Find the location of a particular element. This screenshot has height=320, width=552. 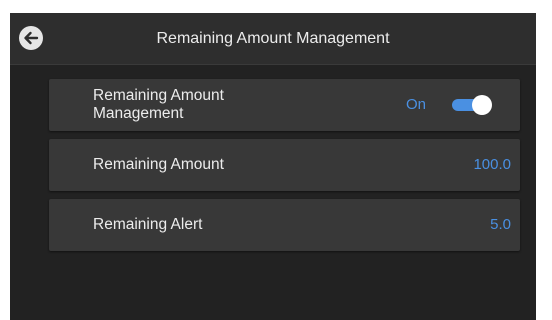

page-title: Remaining Amount Management is located at coordinates (273, 38).